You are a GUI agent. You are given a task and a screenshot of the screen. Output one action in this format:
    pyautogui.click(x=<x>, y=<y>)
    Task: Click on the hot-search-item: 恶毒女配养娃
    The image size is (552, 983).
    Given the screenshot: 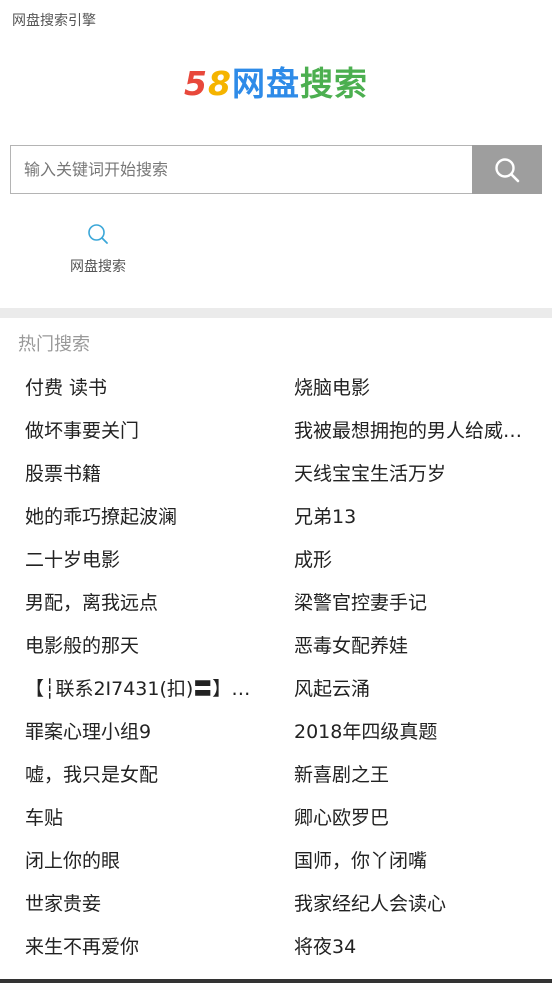 What is the action you would take?
    pyautogui.click(x=410, y=646)
    